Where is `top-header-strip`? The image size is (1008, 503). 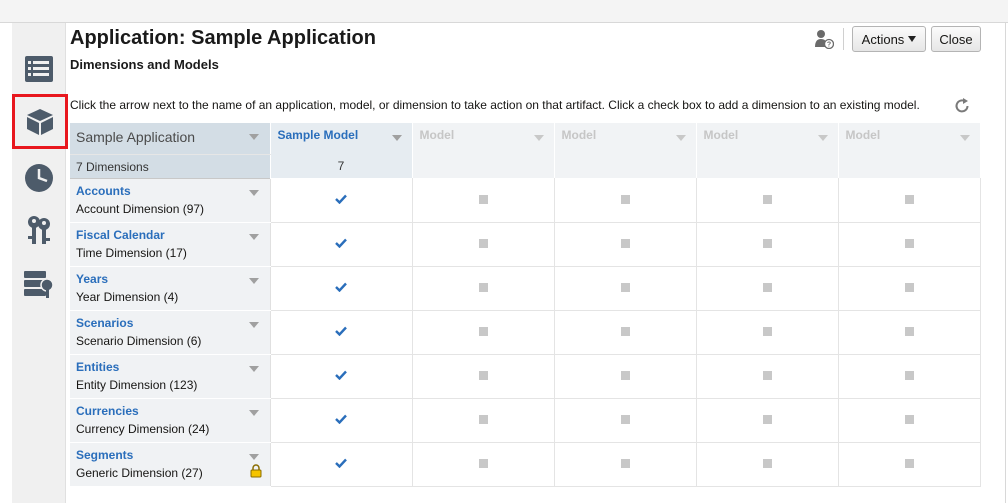 top-header-strip is located at coordinates (504, 11).